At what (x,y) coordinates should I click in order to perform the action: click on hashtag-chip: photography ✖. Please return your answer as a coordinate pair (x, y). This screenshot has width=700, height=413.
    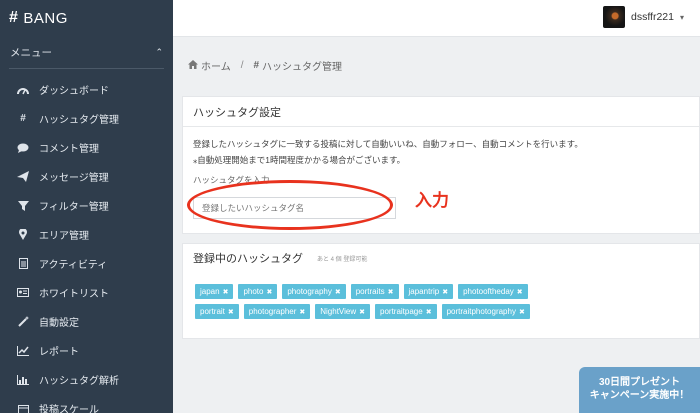
    Looking at the image, I should click on (314, 291).